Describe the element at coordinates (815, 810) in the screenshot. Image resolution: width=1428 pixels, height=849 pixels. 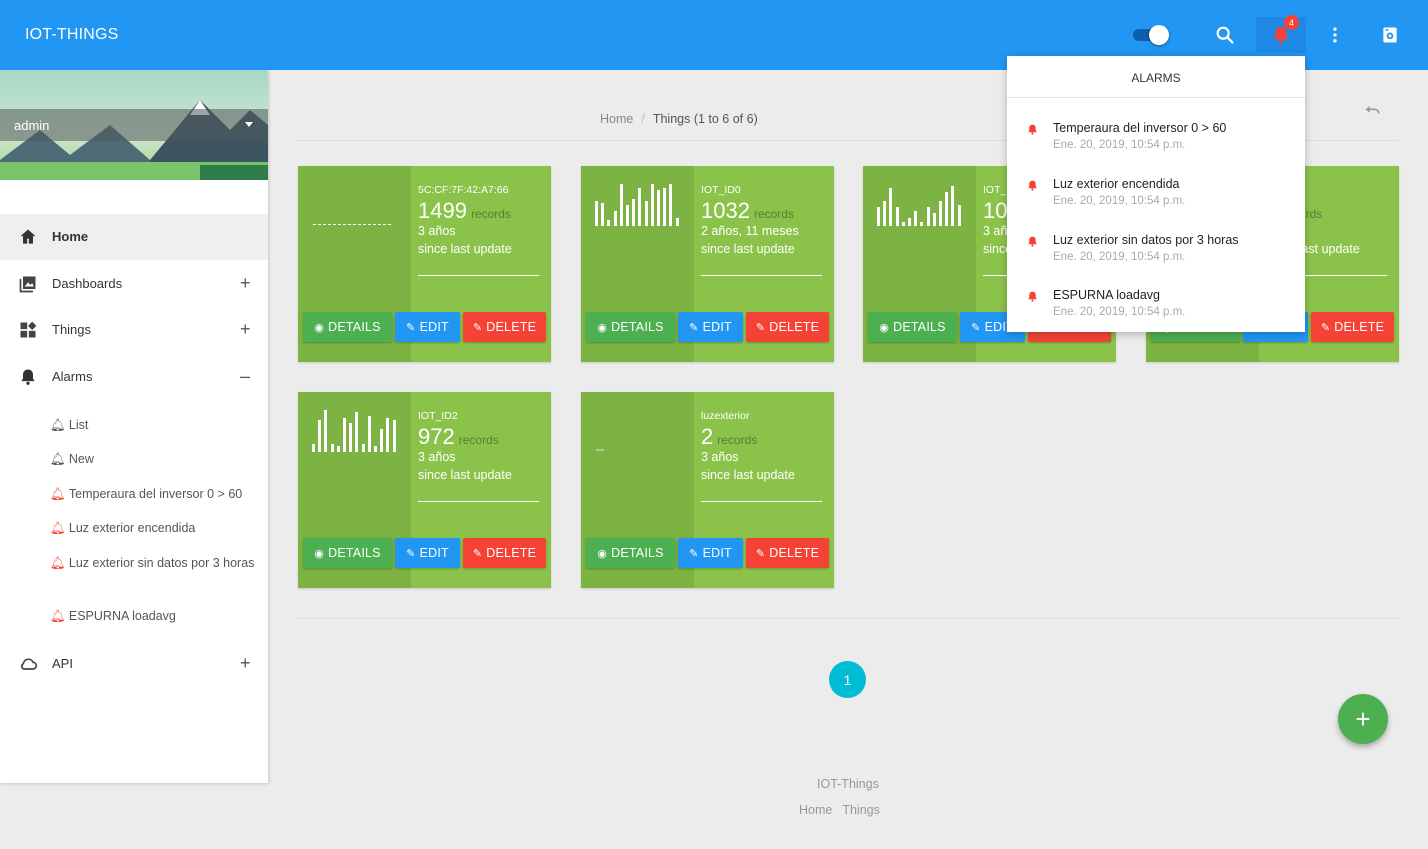
I see `footer-link-home: Home` at that location.